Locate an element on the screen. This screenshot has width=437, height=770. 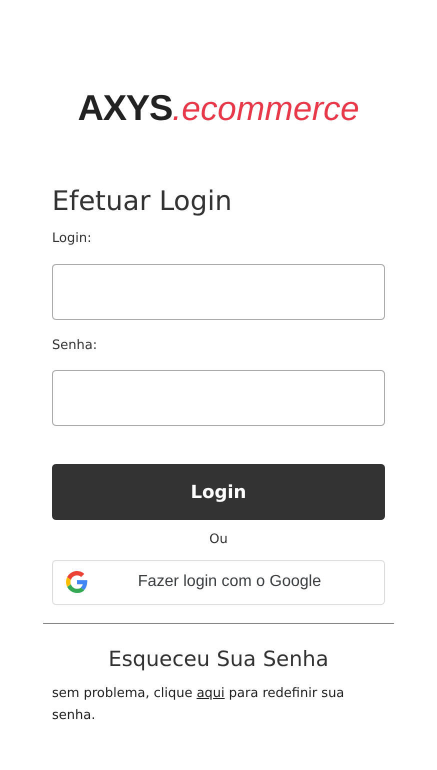
login-button: Login is located at coordinates (218, 492).